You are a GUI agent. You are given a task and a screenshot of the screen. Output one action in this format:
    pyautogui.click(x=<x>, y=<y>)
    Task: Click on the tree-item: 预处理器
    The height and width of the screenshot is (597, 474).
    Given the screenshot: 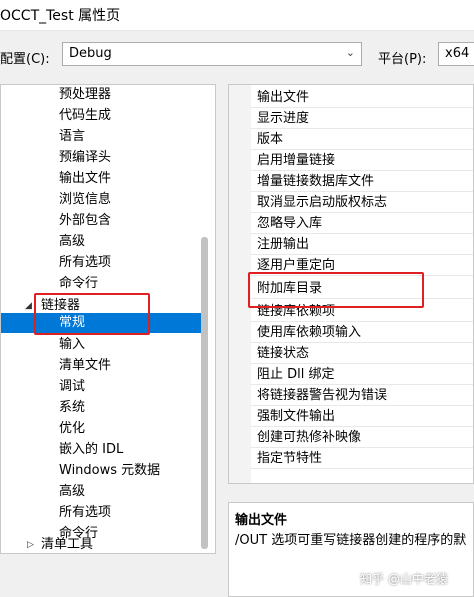 What is the action you would take?
    pyautogui.click(x=85, y=95)
    